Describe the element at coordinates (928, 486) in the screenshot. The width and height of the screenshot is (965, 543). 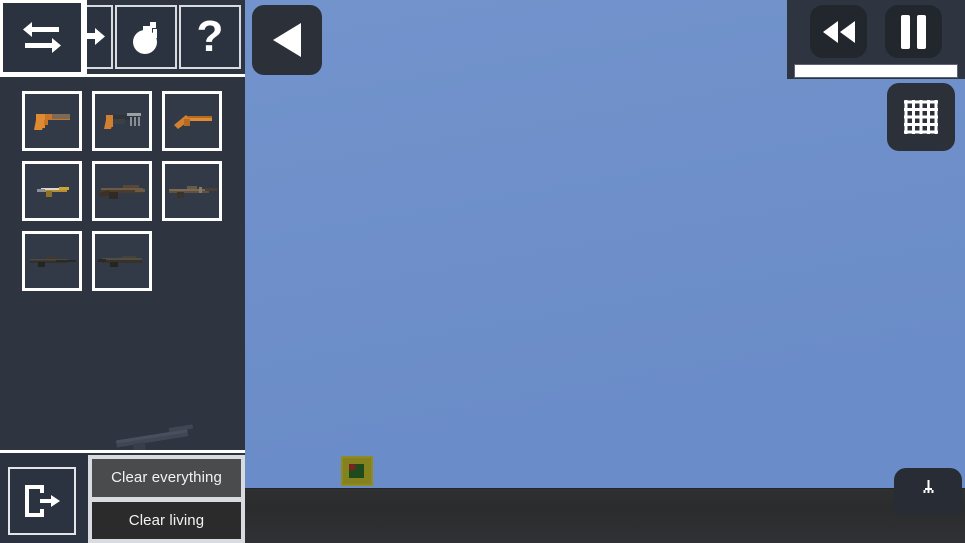
I see `anchor-icon` at that location.